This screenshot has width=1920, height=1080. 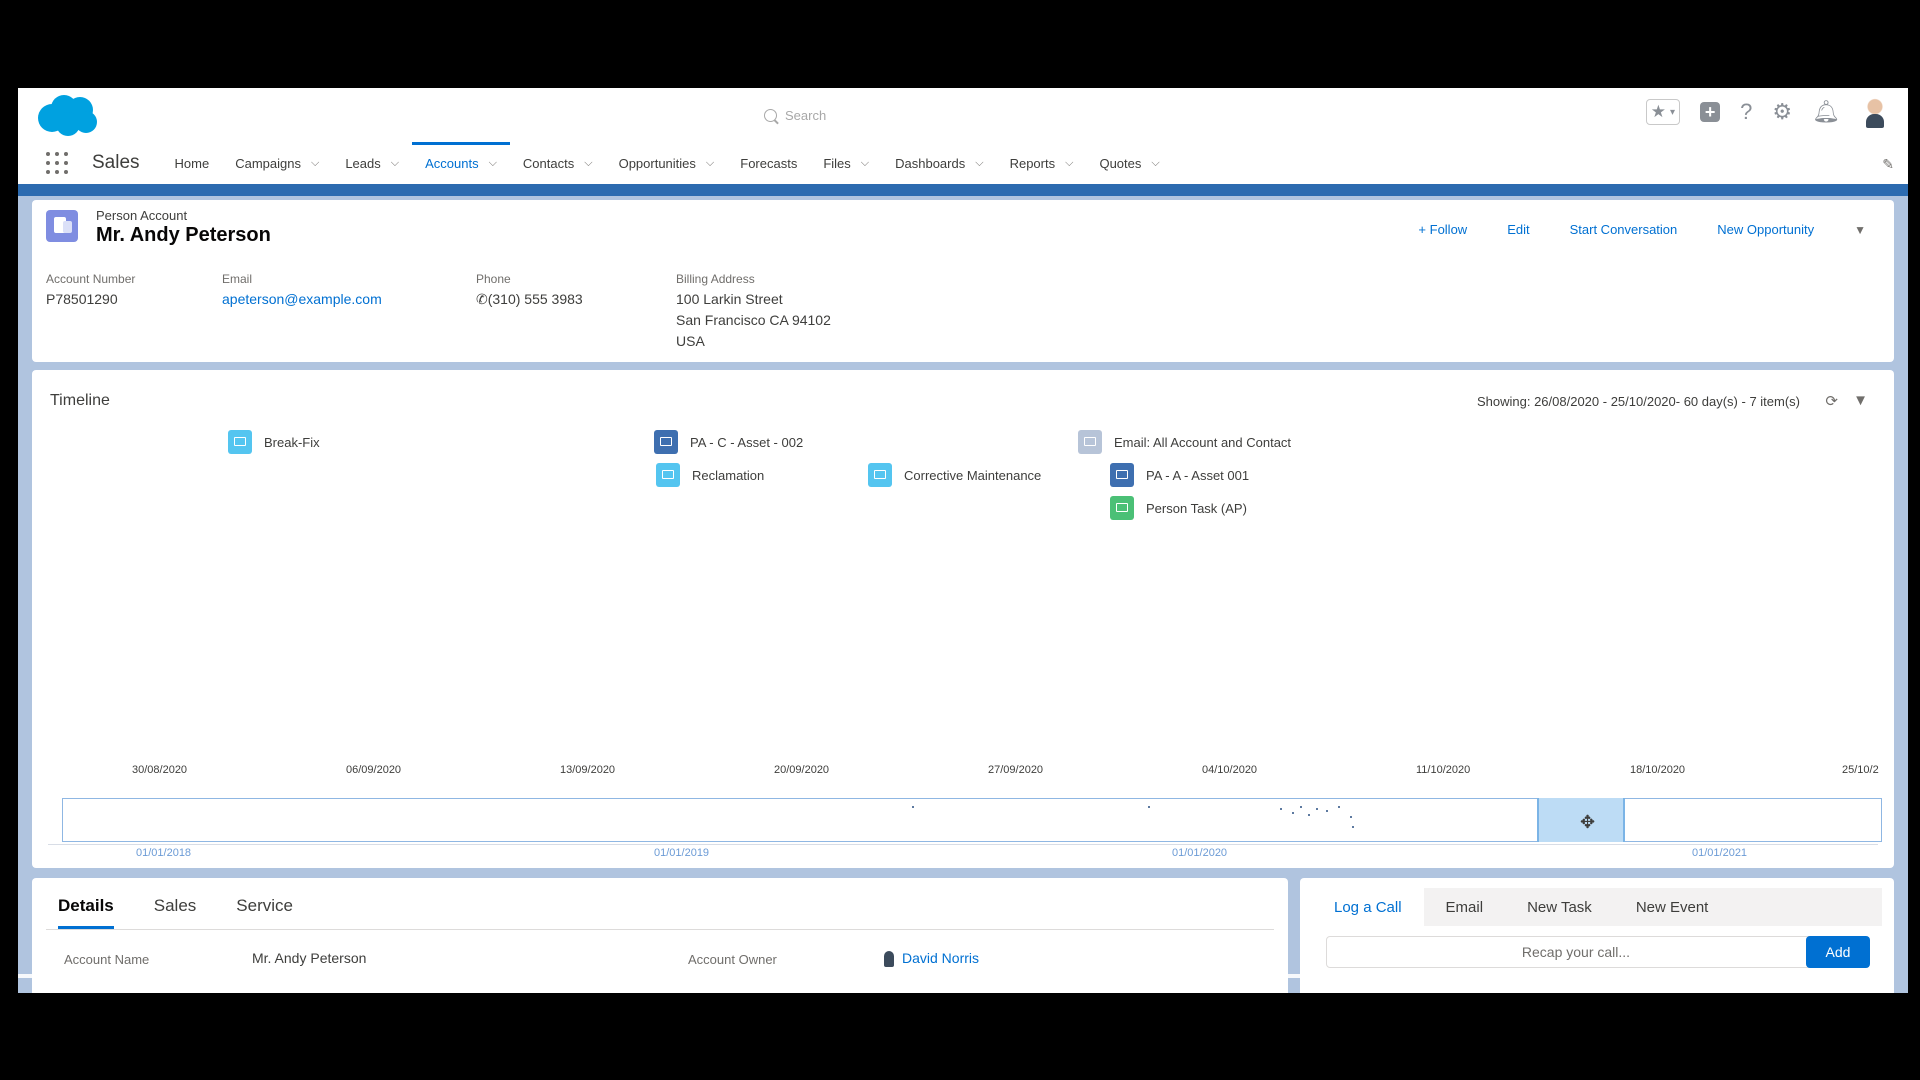 What do you see at coordinates (67, 115) in the screenshot?
I see `salesforce-logo` at bounding box center [67, 115].